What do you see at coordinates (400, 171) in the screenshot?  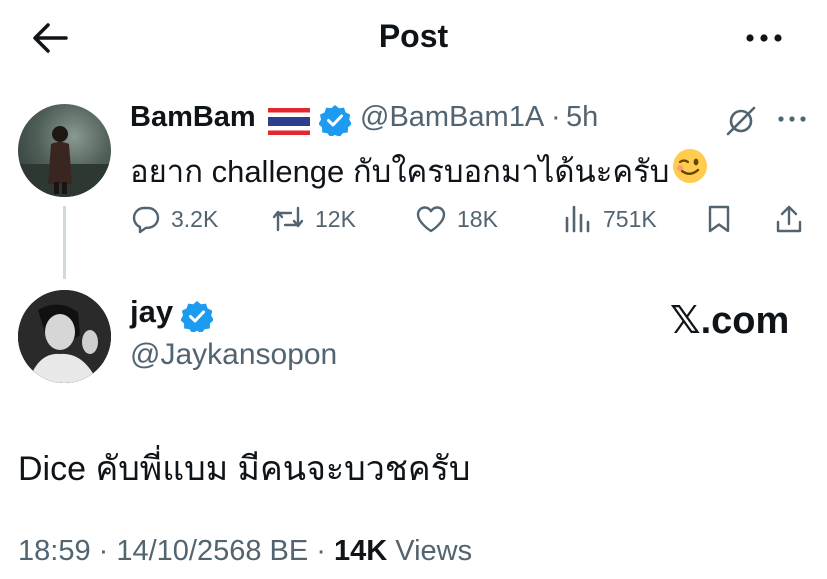 I see `post-text: อยาก challenge กับใครบอกมาได้นะครับ` at bounding box center [400, 171].